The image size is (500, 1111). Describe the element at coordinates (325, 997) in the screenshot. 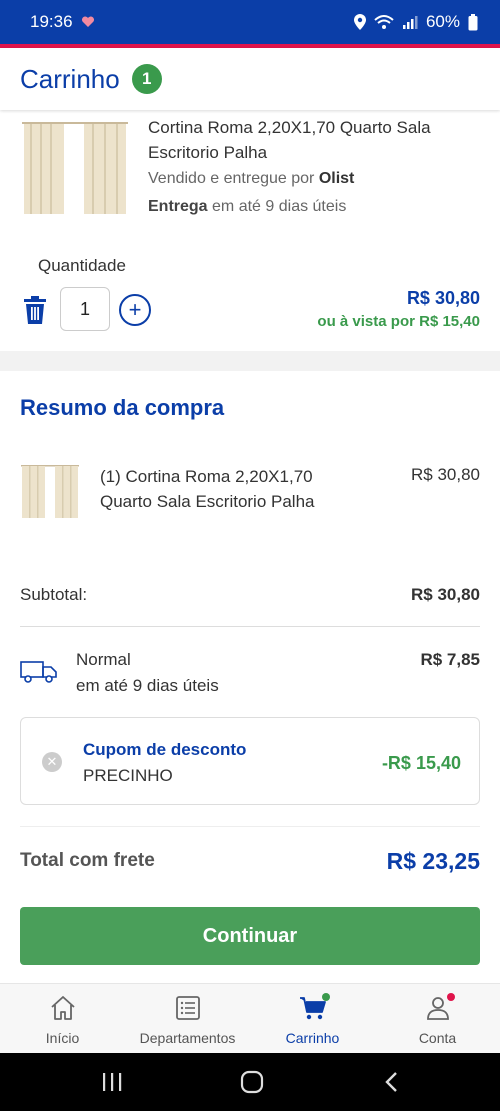

I see `cart-notification-dot` at that location.